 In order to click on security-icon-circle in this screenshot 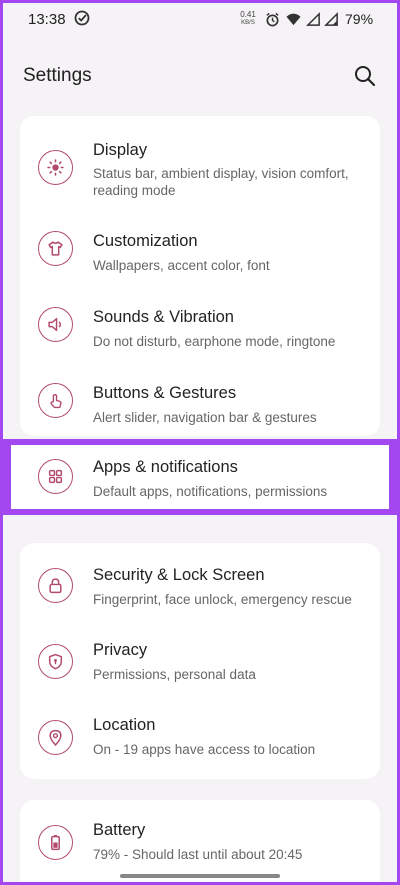, I will do `click(55, 585)`.